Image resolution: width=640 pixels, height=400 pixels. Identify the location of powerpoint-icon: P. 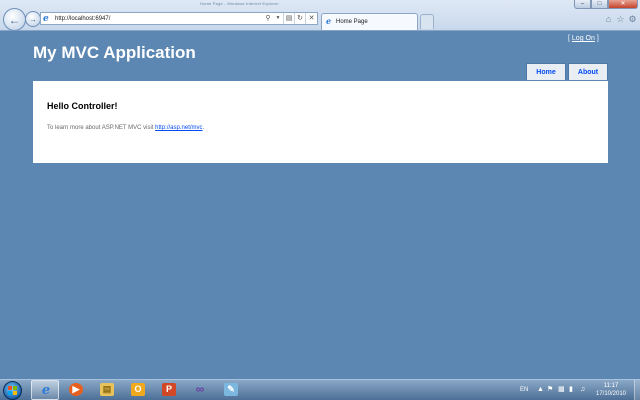
(169, 389).